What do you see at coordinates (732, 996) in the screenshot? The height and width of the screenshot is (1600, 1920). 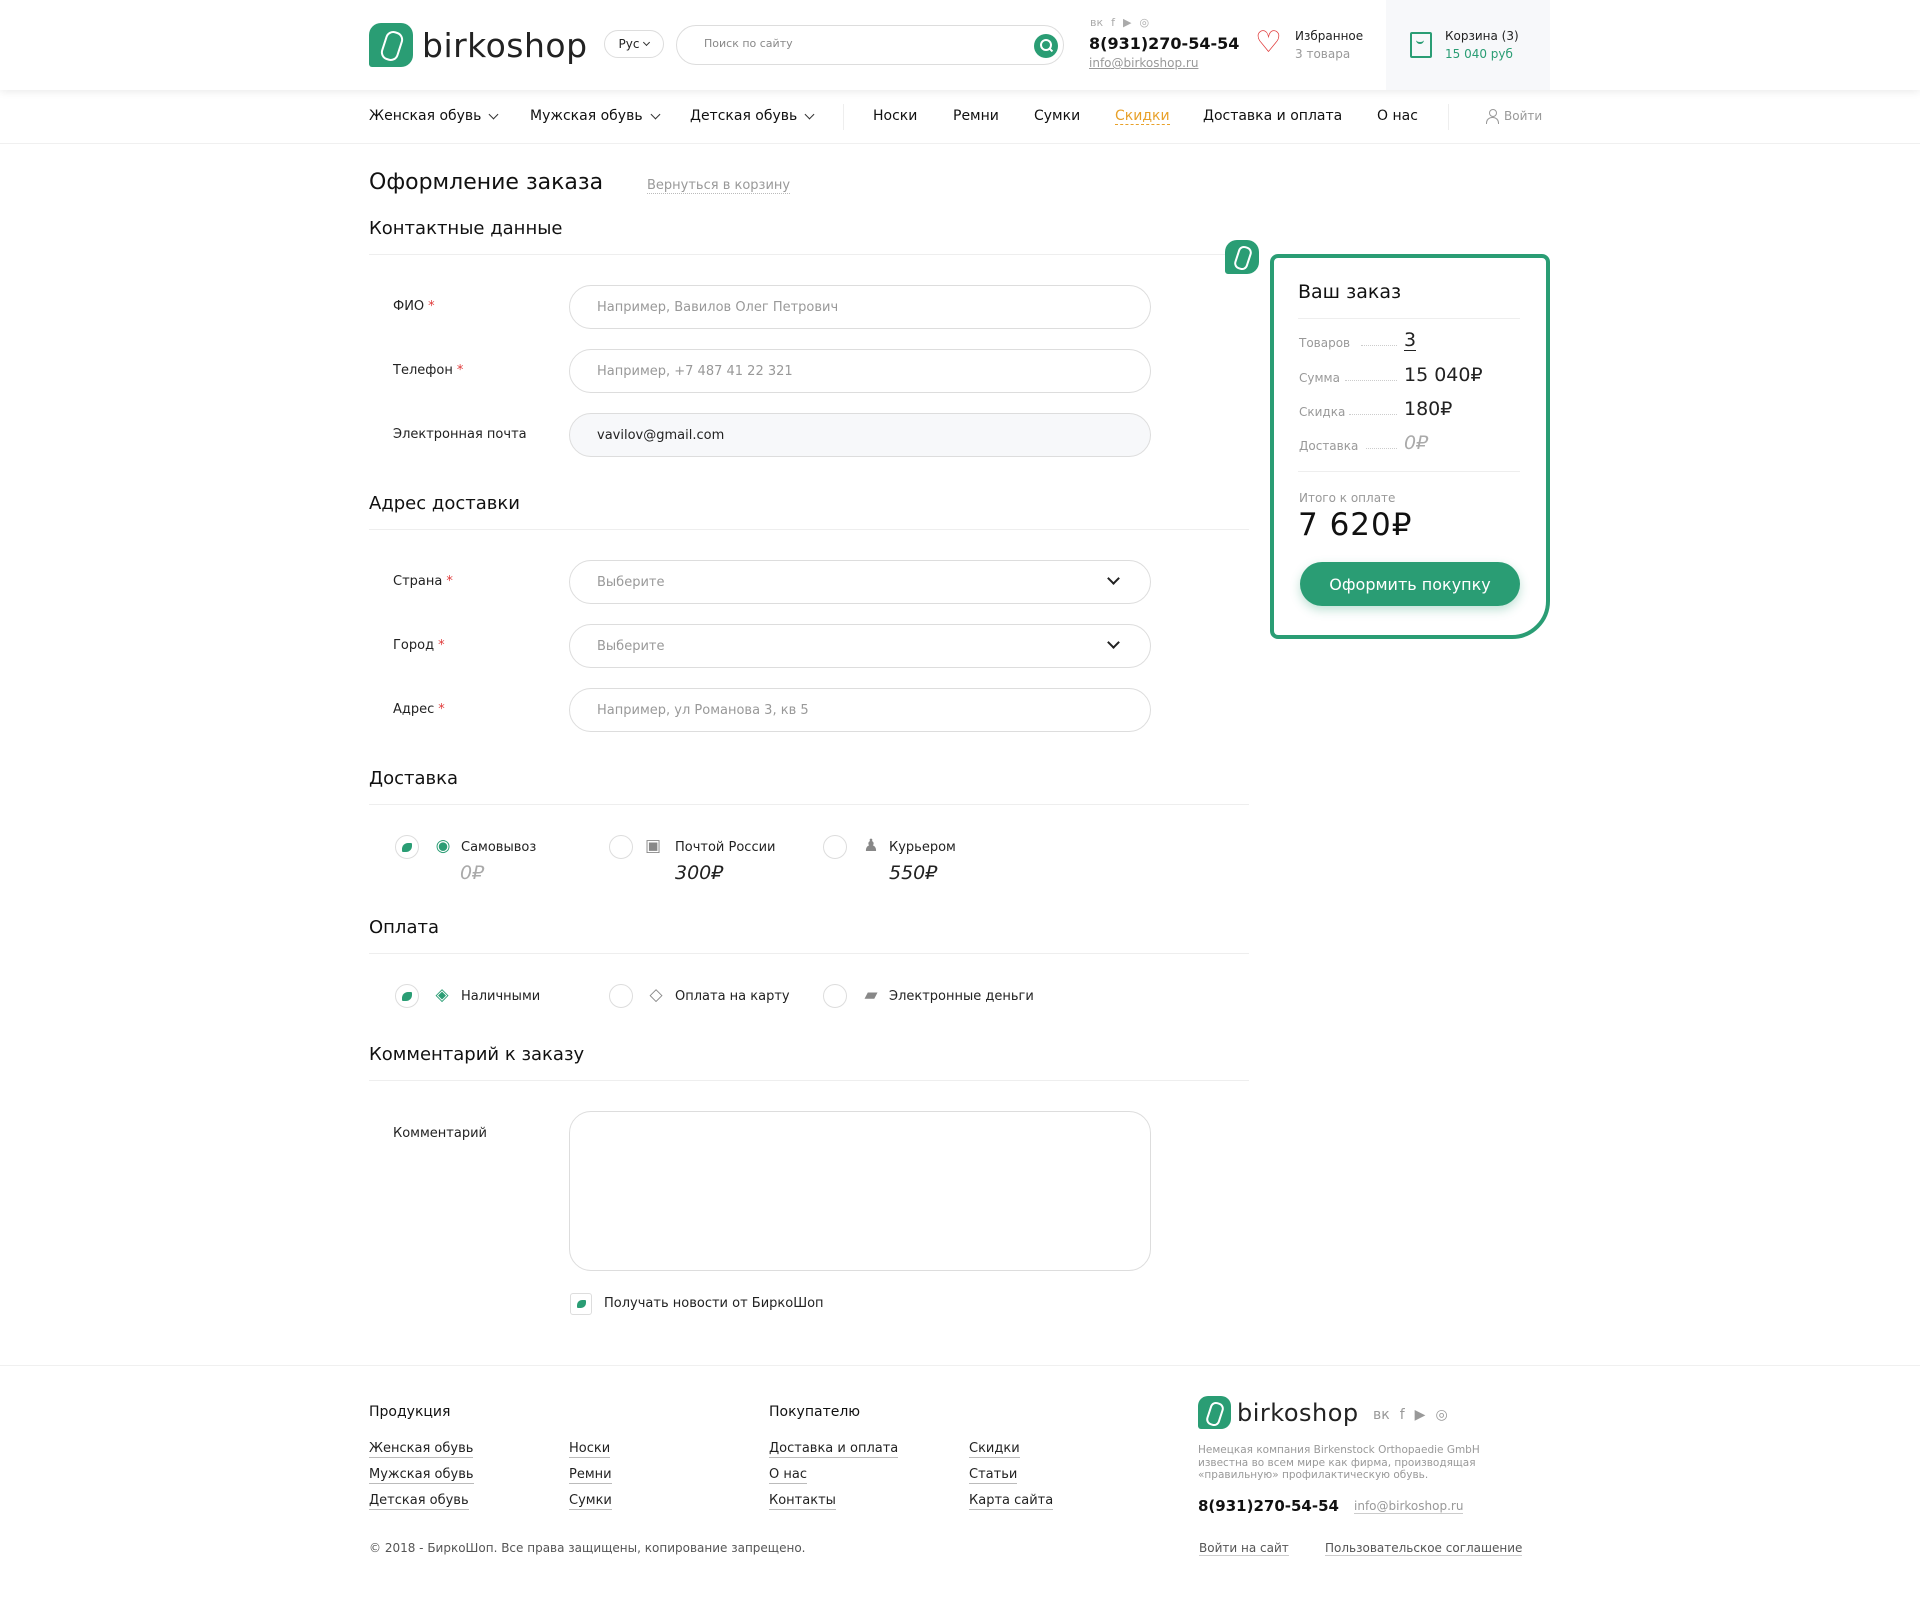 I see `payment-label-card: Оплата на карту` at bounding box center [732, 996].